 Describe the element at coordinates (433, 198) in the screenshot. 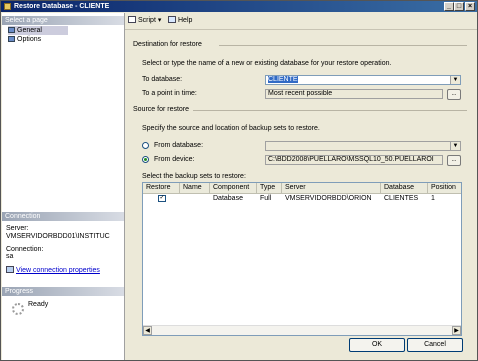

I see `row-position: 1` at that location.